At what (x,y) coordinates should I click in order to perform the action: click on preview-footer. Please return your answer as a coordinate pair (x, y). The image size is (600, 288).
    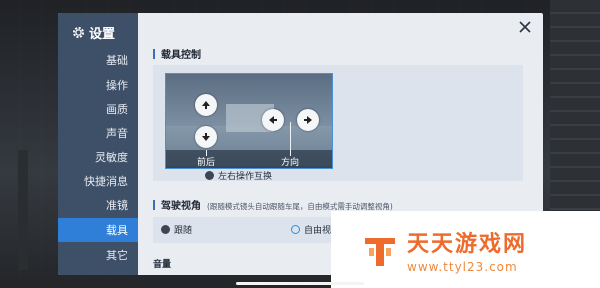
    Looking at the image, I should click on (249, 159).